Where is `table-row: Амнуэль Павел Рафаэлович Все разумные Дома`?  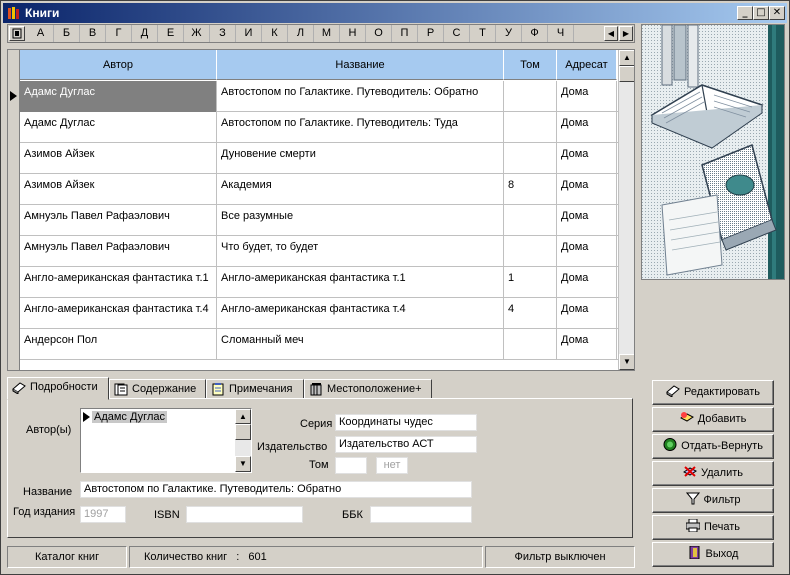 table-row: Амнуэль Павел Рафаэлович Все разумные Дома is located at coordinates (321, 220).